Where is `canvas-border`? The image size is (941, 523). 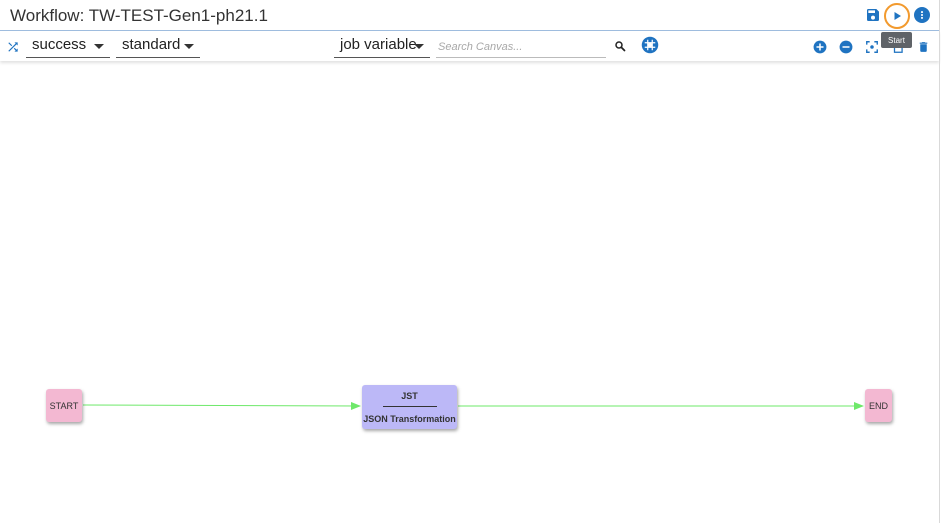
canvas-border is located at coordinates (939, 261).